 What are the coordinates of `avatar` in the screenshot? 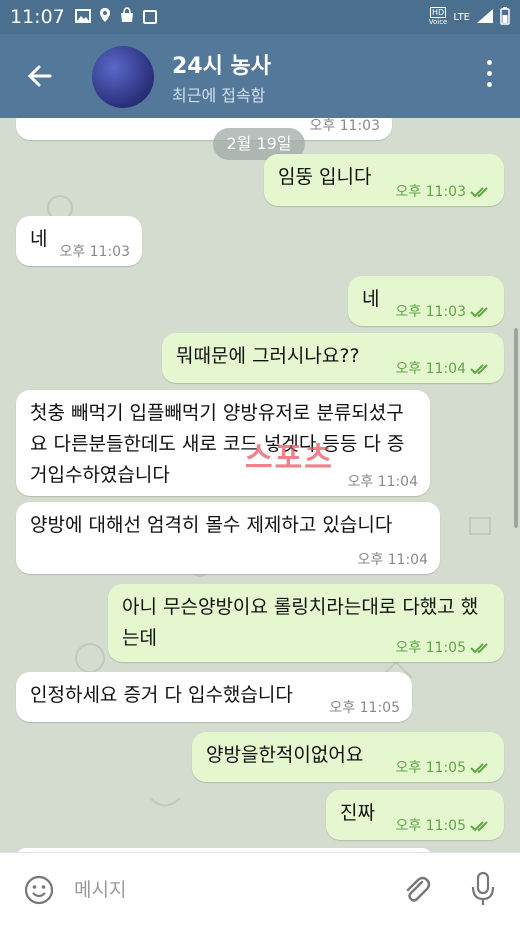 It's located at (123, 77).